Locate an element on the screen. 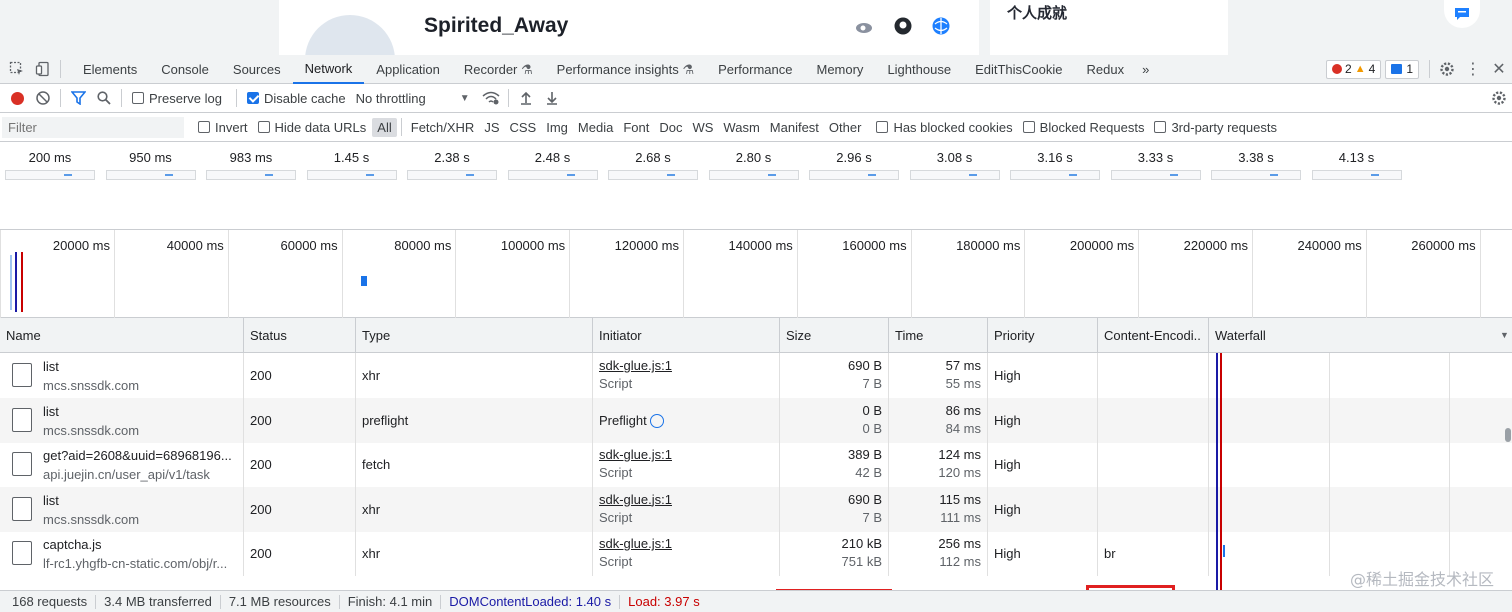  device-toolbar-icon is located at coordinates (43, 69).